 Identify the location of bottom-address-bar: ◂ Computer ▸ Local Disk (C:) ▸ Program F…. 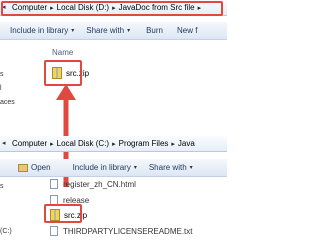
(113, 144).